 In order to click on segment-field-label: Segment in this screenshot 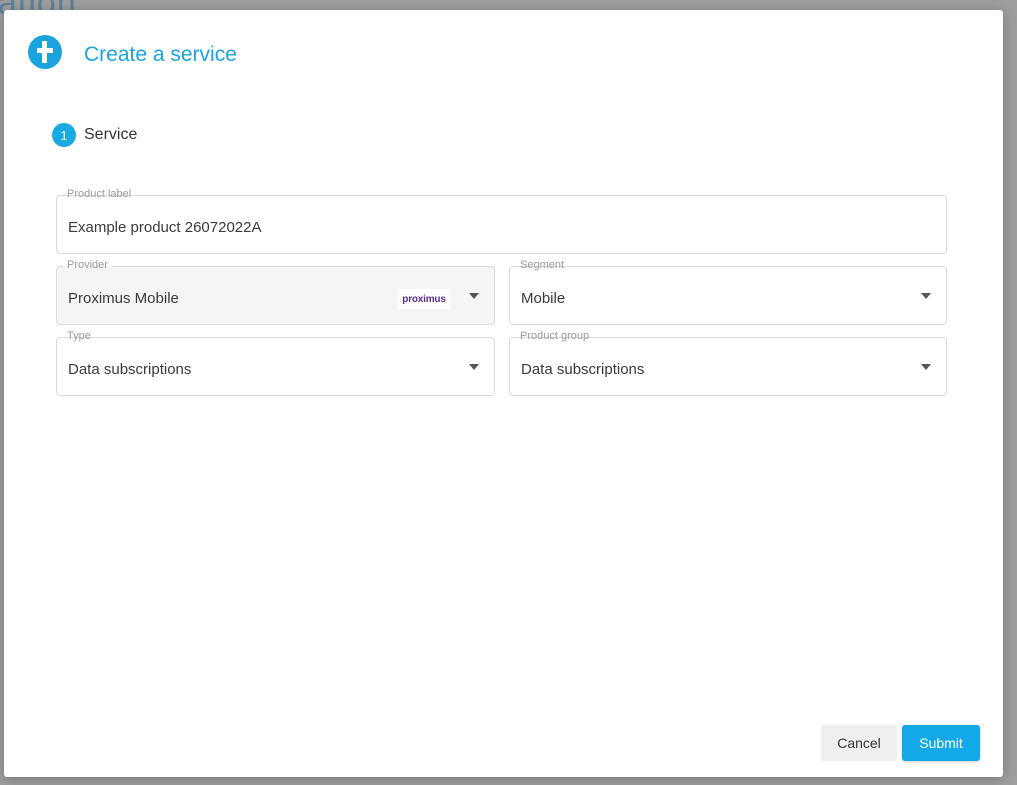, I will do `click(542, 265)`.